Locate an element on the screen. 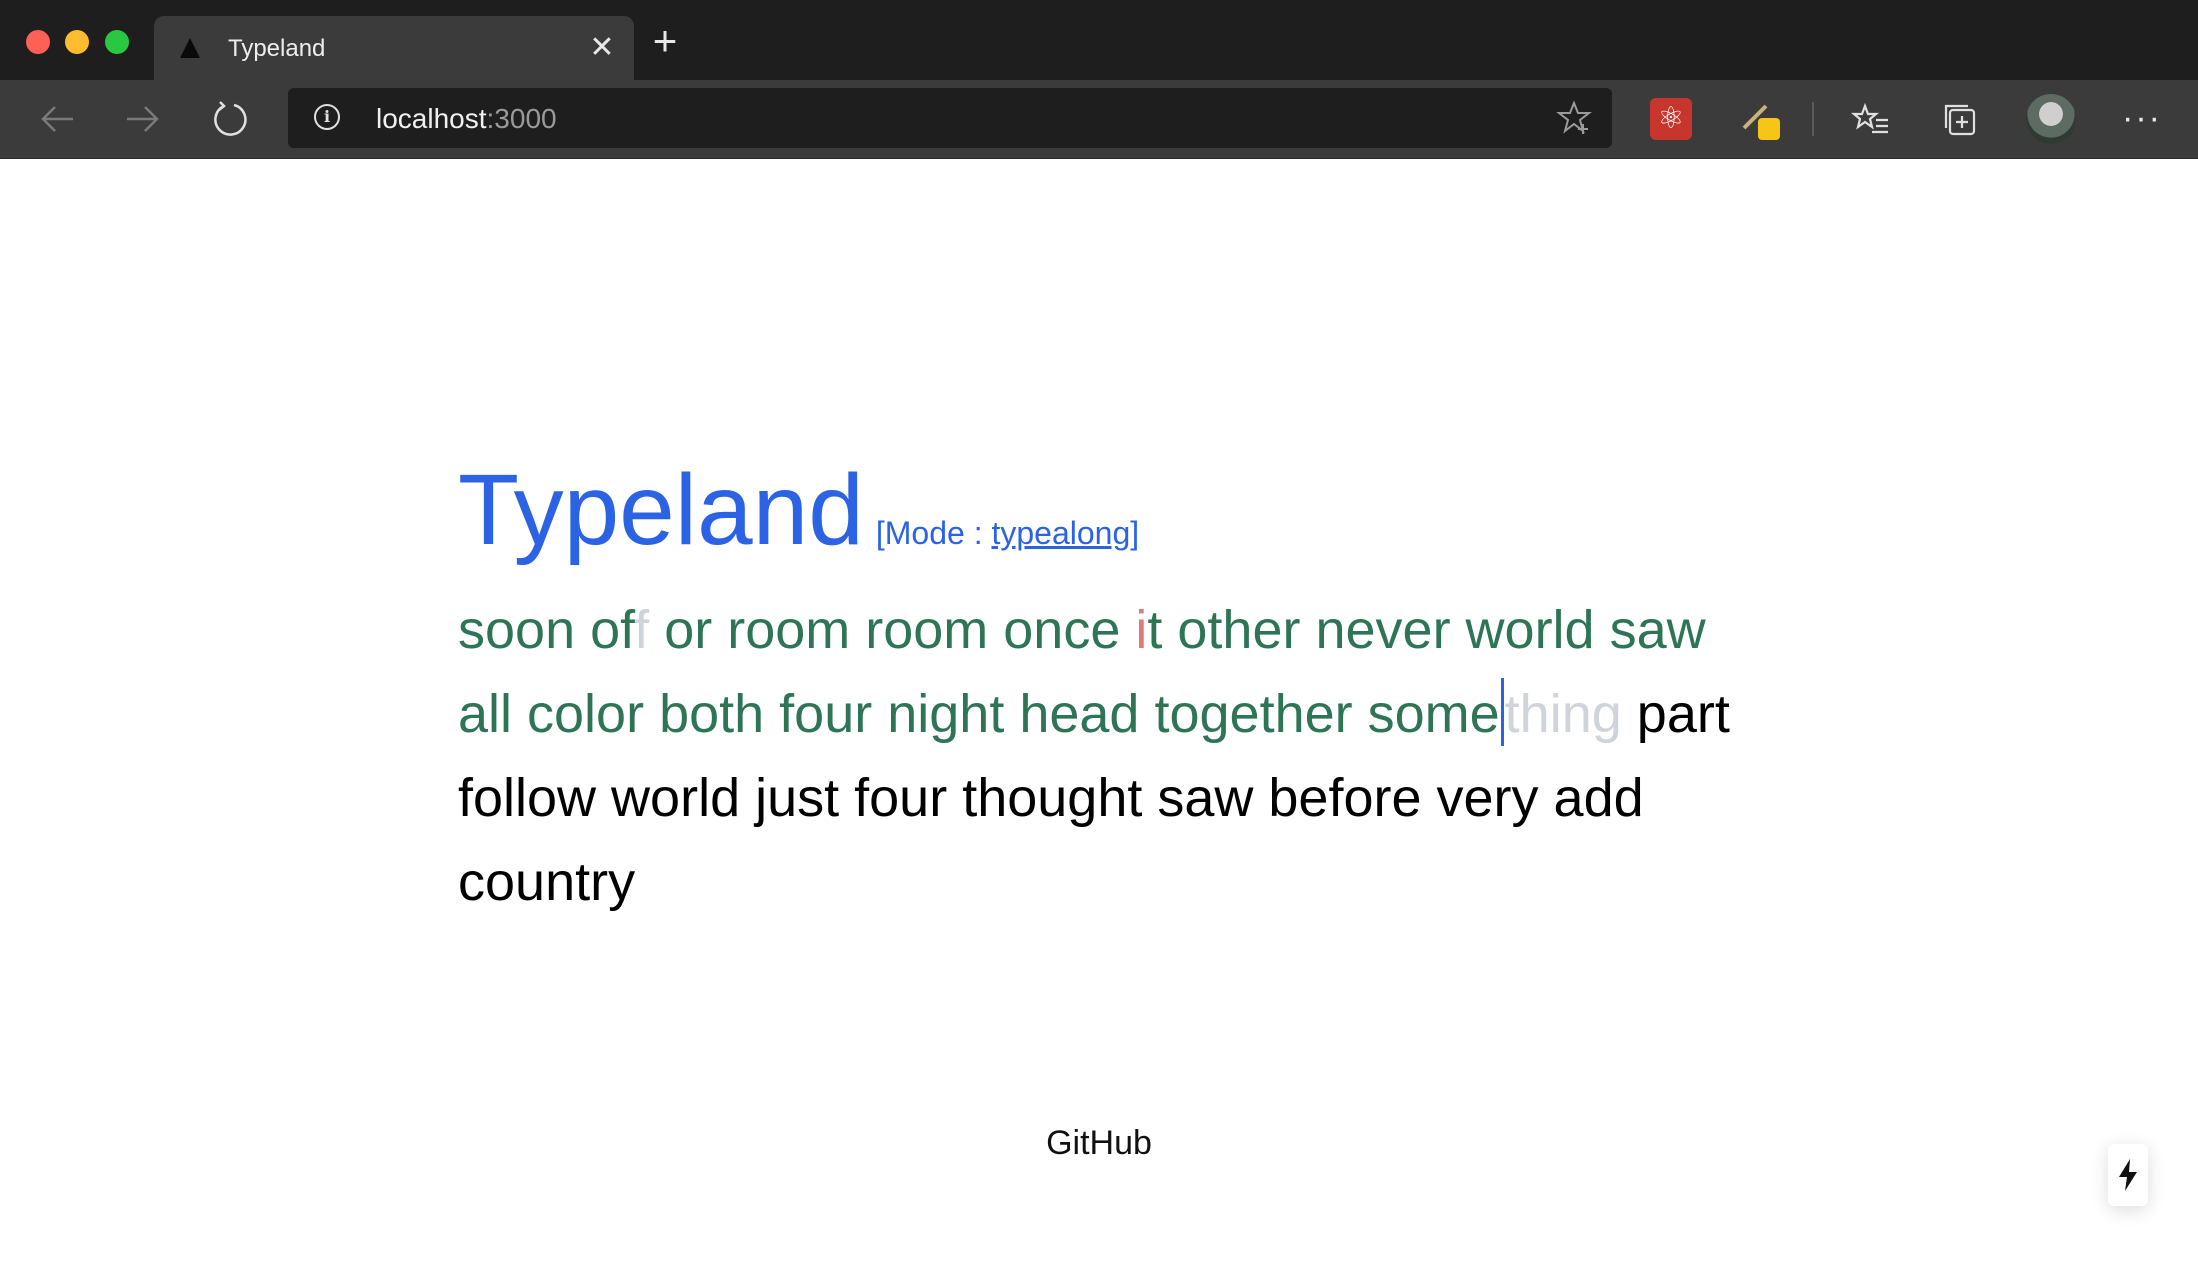 The height and width of the screenshot is (1266, 2198). plus-icon: + is located at coordinates (665, 41).